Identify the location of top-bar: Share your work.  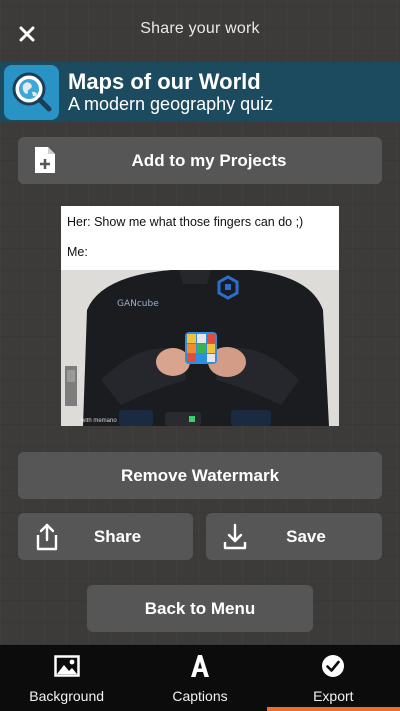
(200, 31).